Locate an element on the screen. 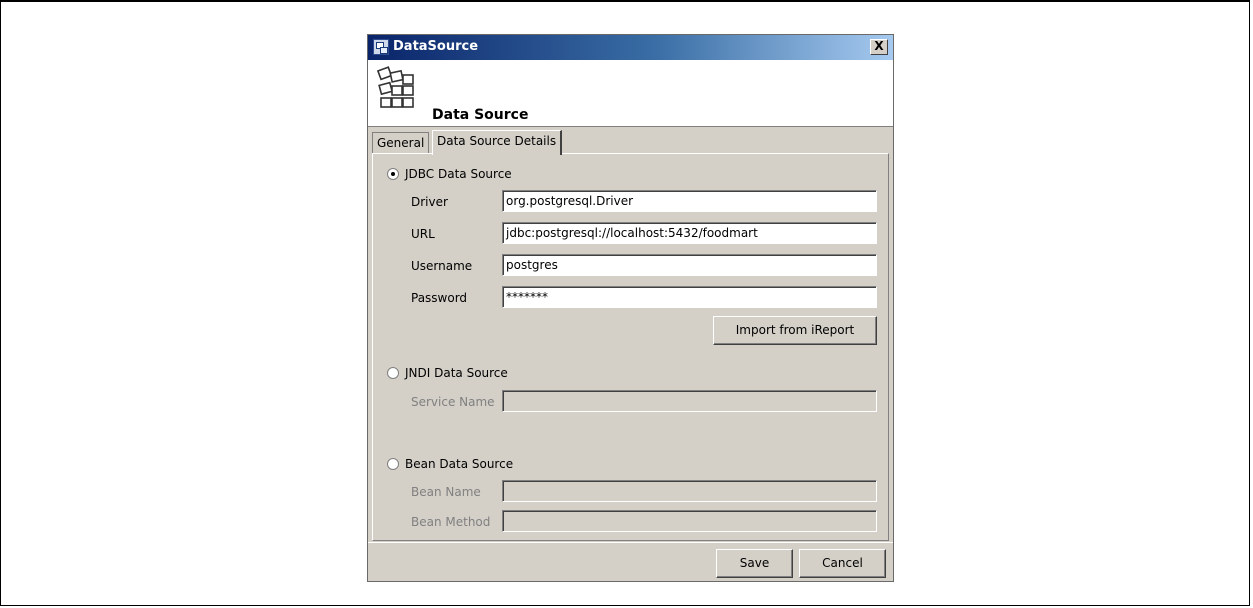 Image resolution: width=1253 pixels, height=608 pixels. window-title: DataSource is located at coordinates (436, 46).